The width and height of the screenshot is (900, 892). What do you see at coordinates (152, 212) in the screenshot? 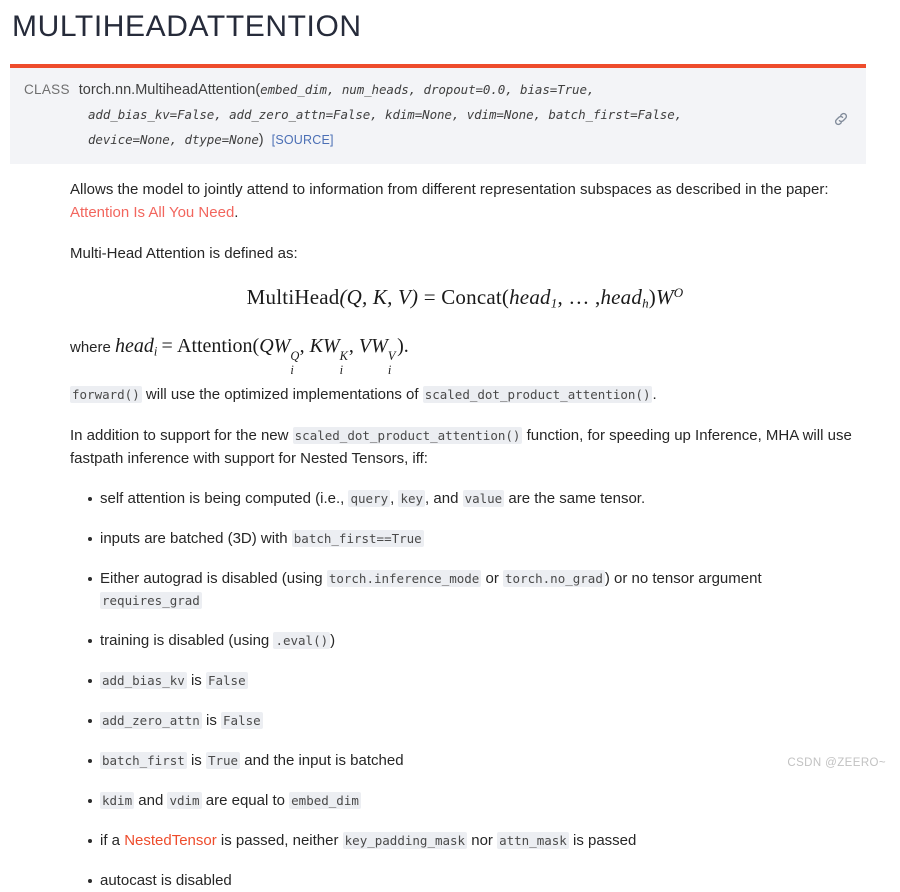
I see `paper-link: Attention Is All You Need` at bounding box center [152, 212].